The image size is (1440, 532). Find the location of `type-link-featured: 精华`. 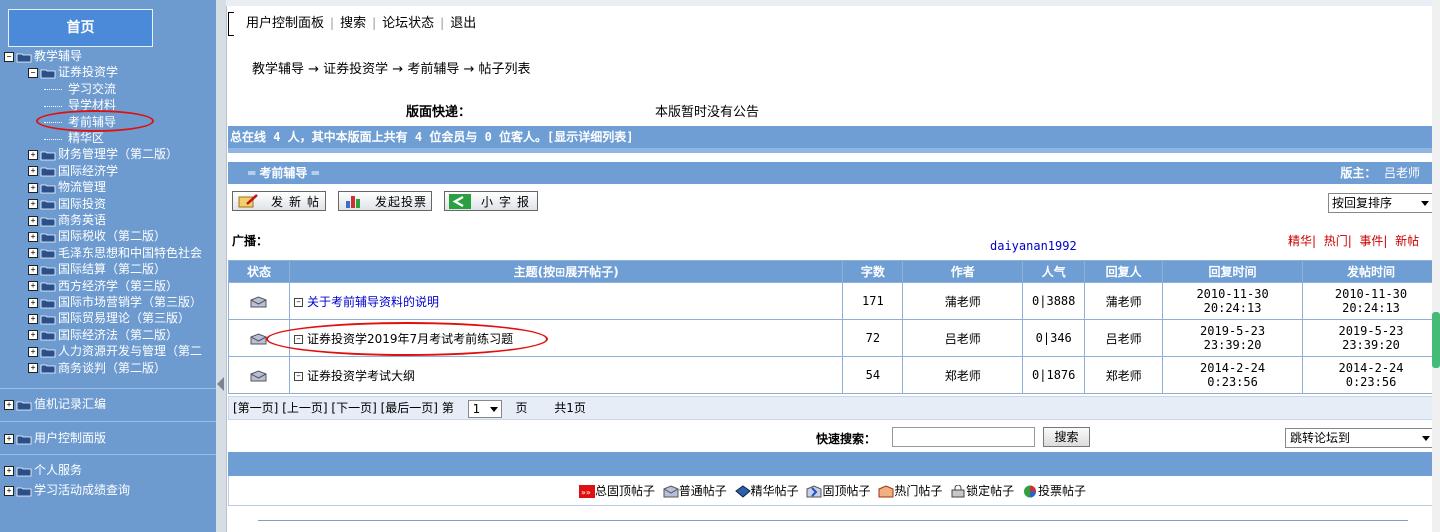

type-link-featured: 精华 is located at coordinates (1300, 241).